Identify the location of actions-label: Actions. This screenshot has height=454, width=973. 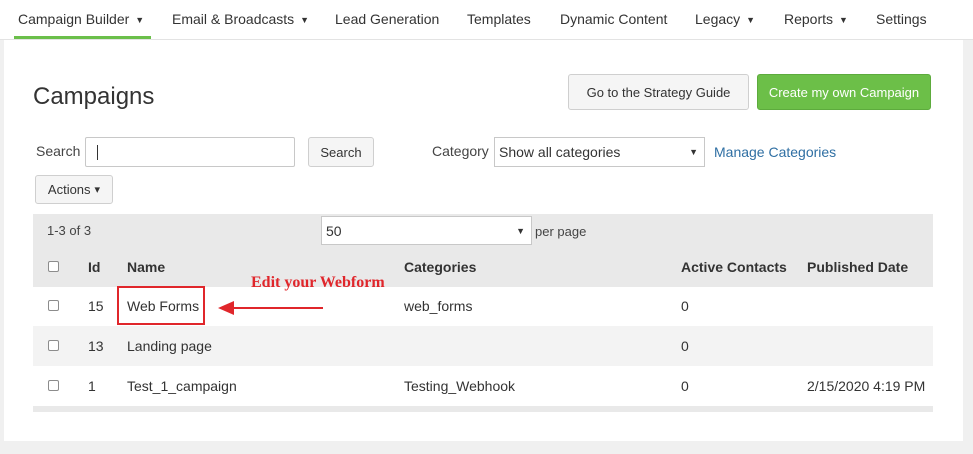
(69, 189).